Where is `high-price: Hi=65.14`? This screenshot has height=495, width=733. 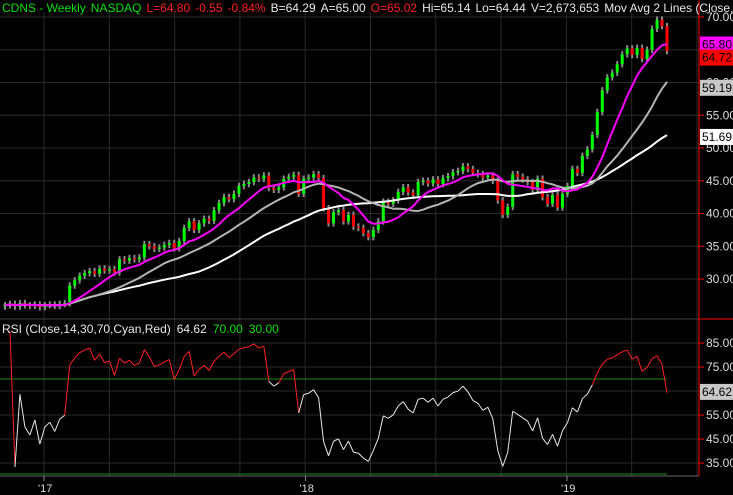 high-price: Hi=65.14 is located at coordinates (446, 8).